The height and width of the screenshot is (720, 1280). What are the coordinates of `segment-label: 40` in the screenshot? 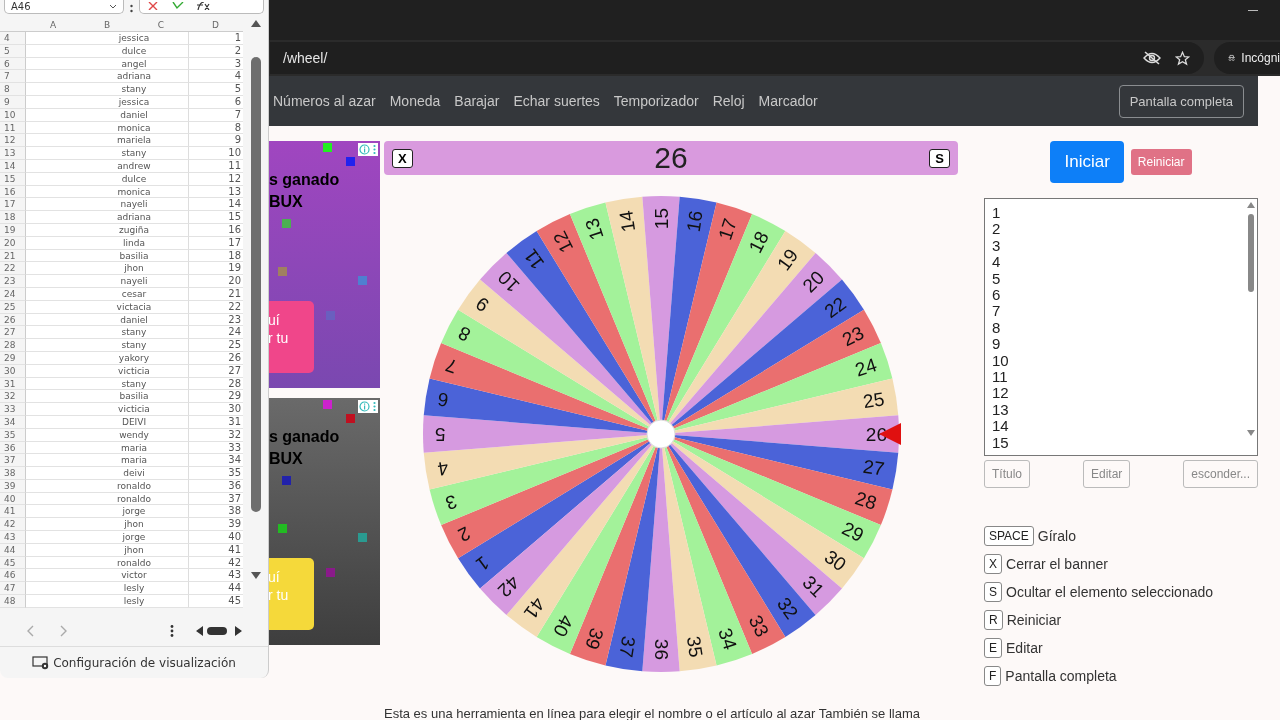 It's located at (563, 626).